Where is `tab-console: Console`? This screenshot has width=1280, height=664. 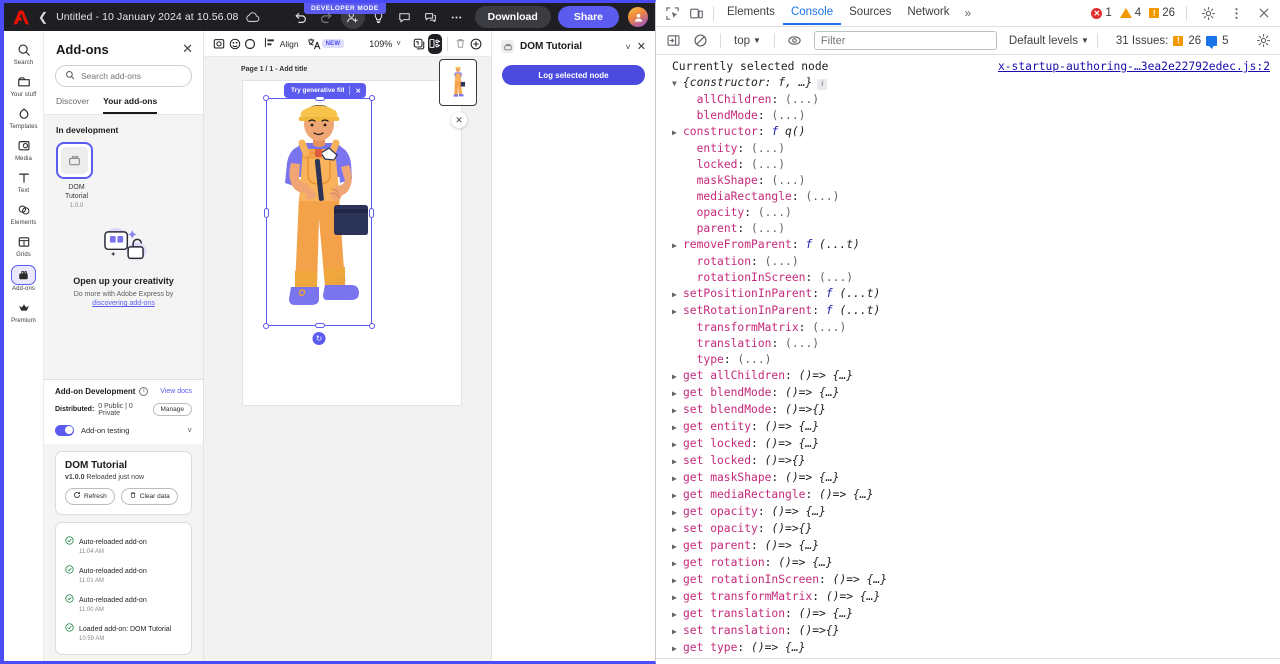
tab-console: Console is located at coordinates (812, 13).